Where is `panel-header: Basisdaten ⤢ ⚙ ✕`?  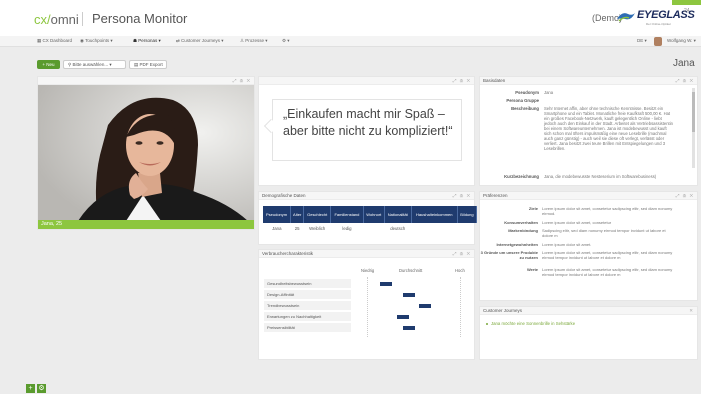 panel-header: Basisdaten ⤢ ⚙ ✕ is located at coordinates (588, 81).